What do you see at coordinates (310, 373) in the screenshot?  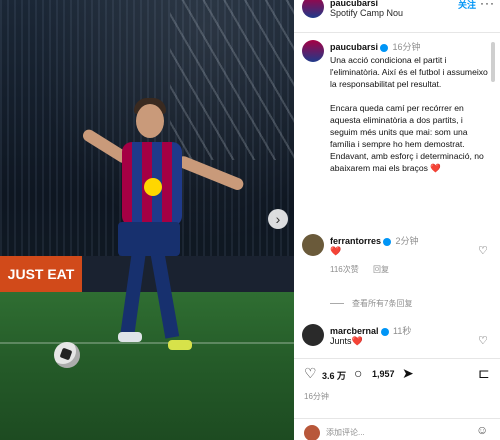 I see `like-icon: ♡` at bounding box center [310, 373].